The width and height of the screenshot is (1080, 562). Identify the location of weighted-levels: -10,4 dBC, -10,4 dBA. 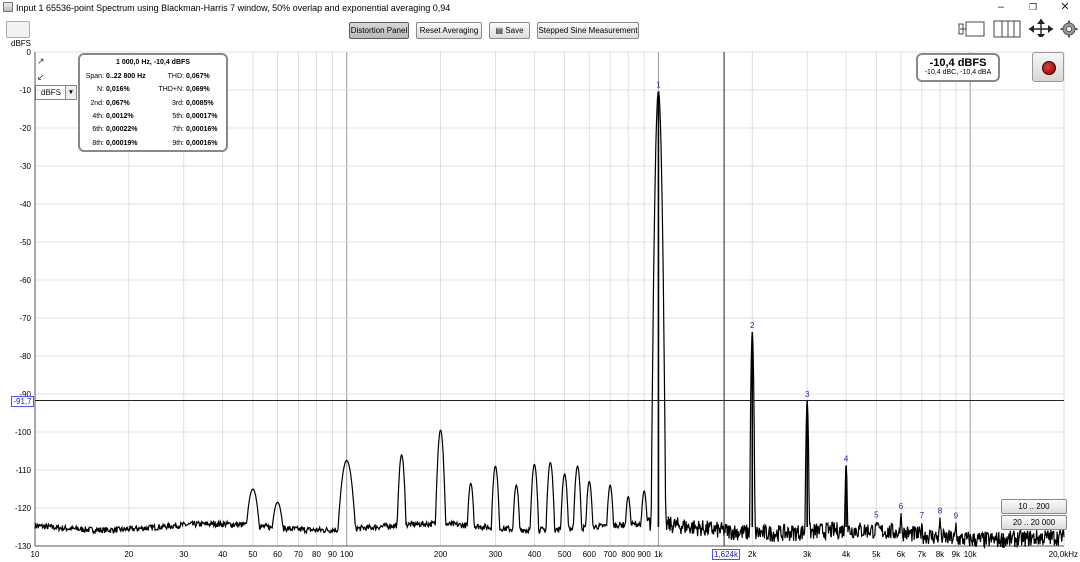
(958, 72).